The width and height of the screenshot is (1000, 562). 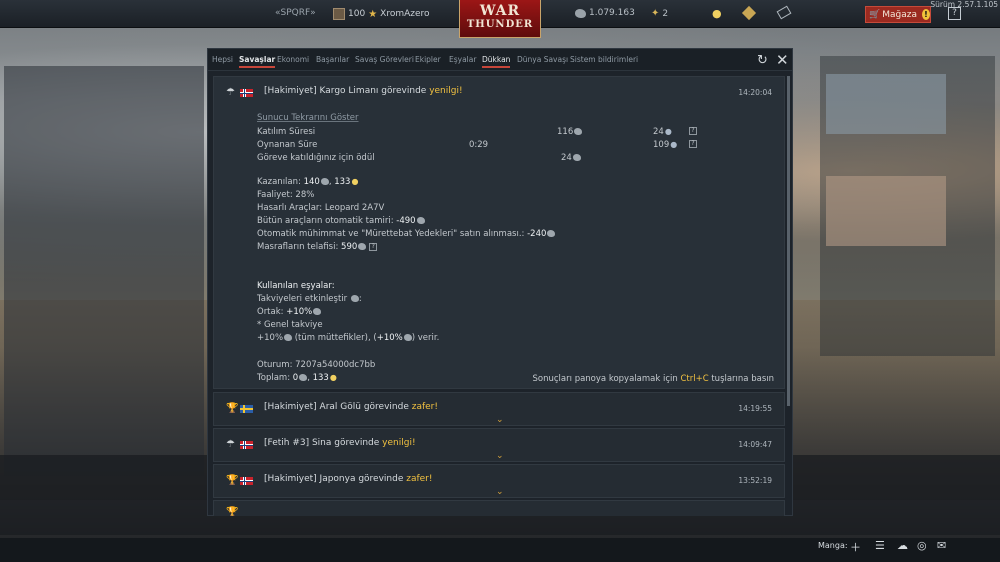 What do you see at coordinates (293, 59) in the screenshot?
I see `tab-economy: Ekonomi` at bounding box center [293, 59].